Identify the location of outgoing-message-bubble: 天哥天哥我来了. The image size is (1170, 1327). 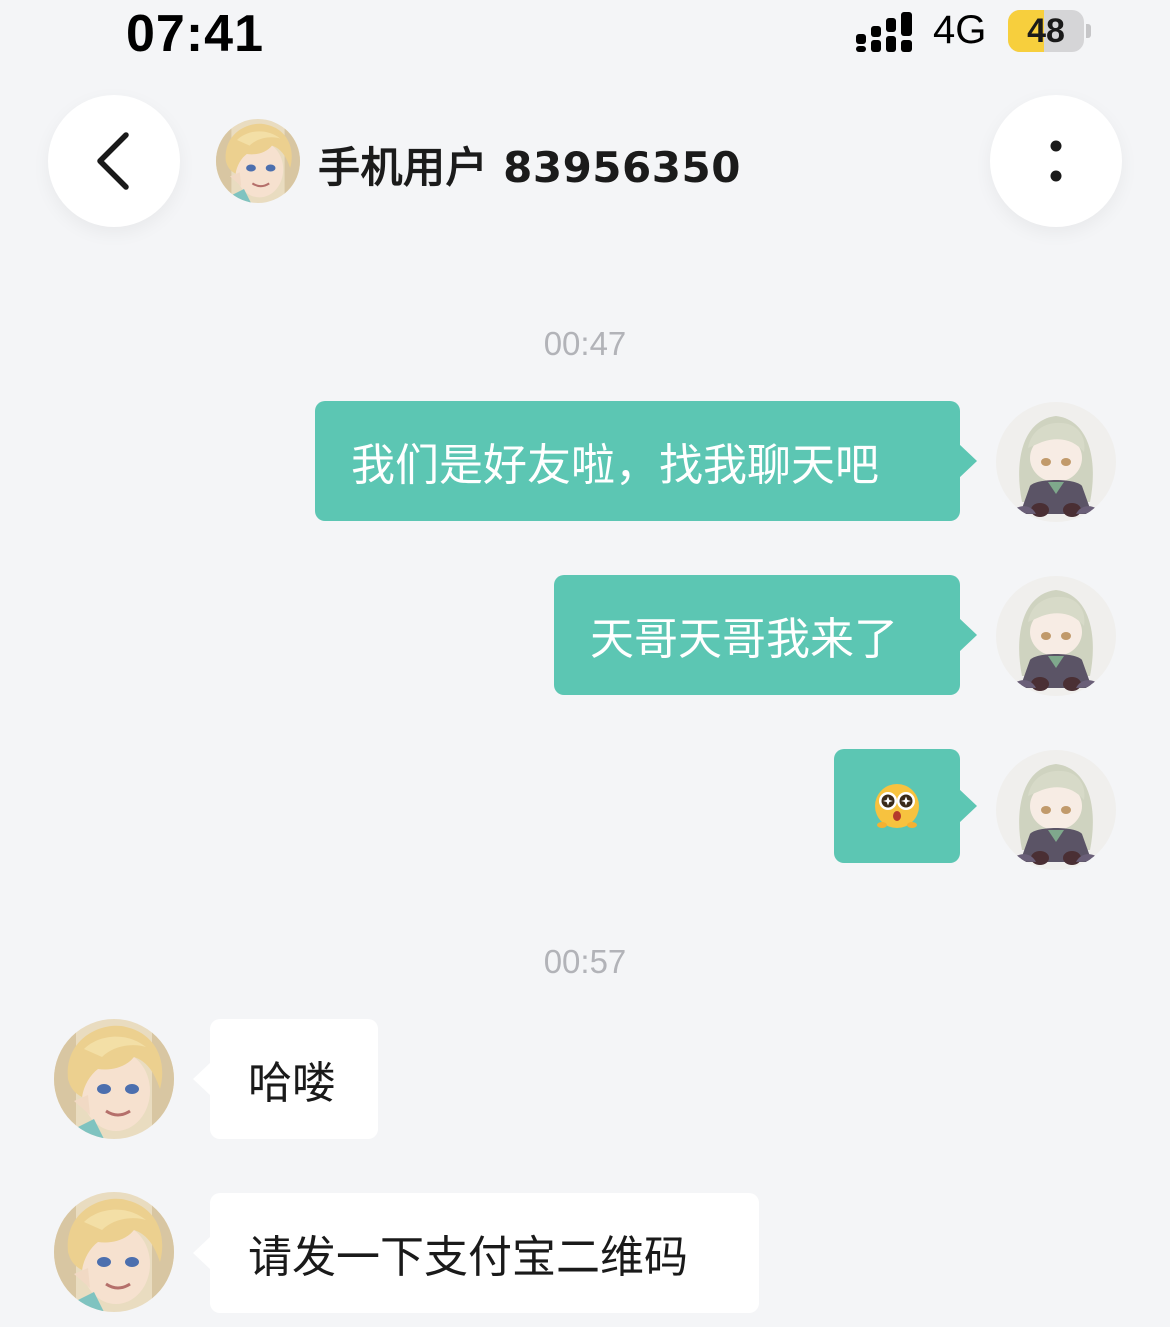
(765, 635).